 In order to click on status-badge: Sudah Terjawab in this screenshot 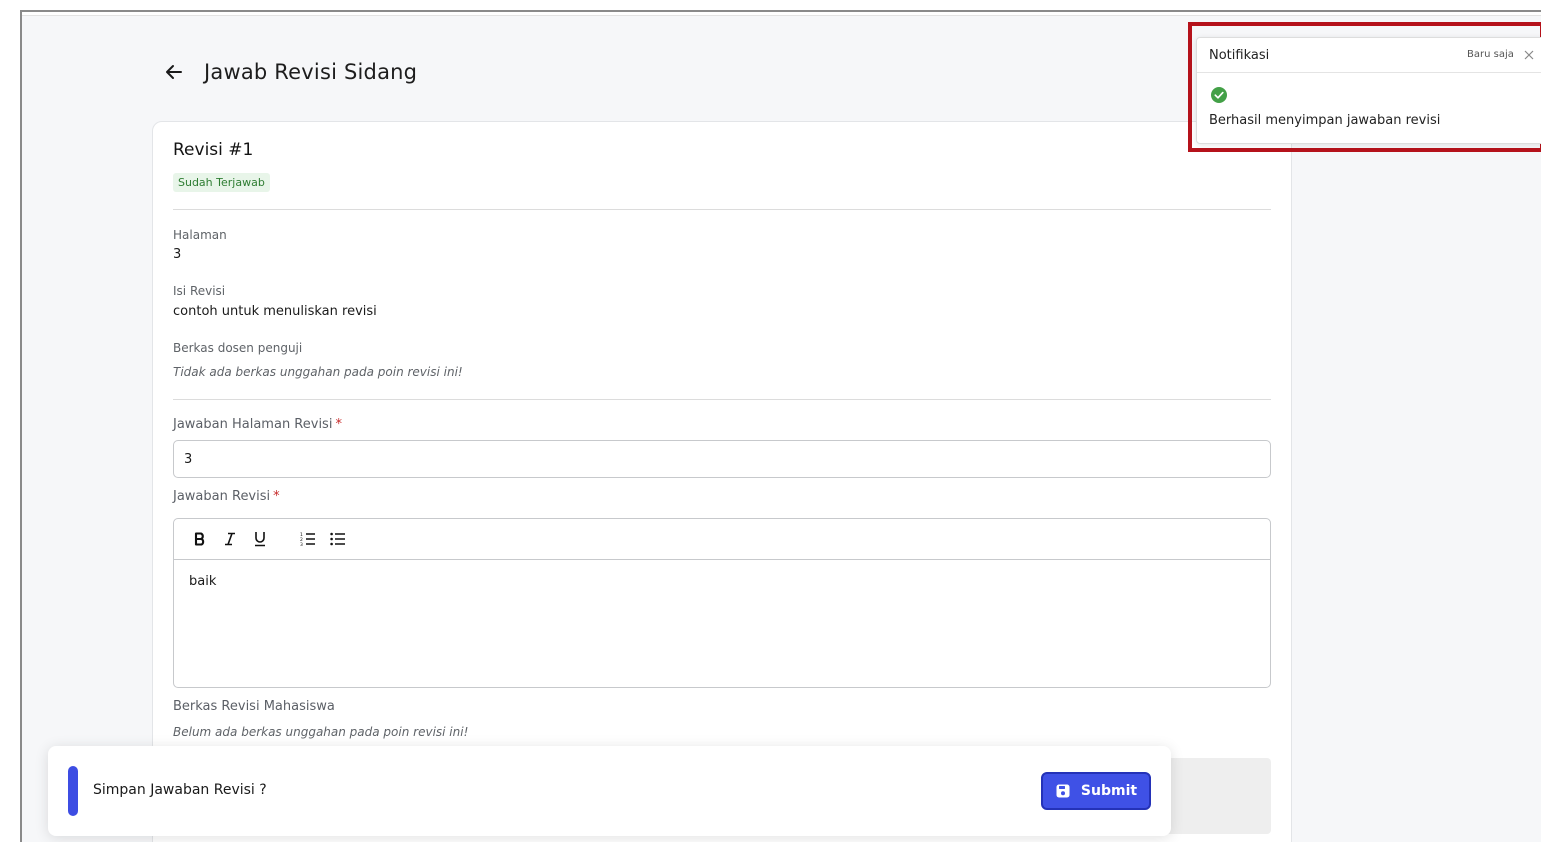, I will do `click(221, 182)`.